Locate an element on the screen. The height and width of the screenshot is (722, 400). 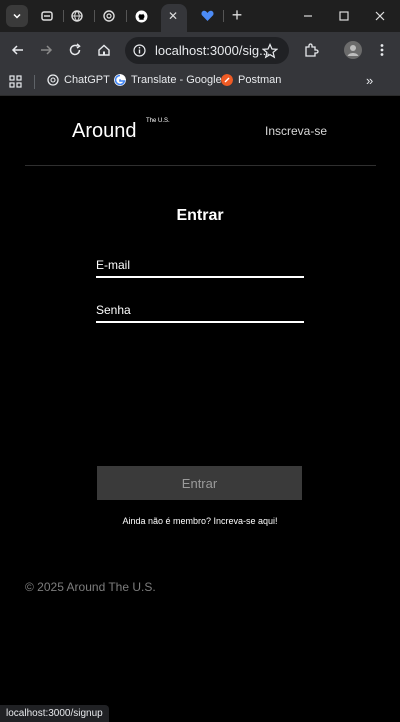
extensions-icon is located at coordinates (311, 50).